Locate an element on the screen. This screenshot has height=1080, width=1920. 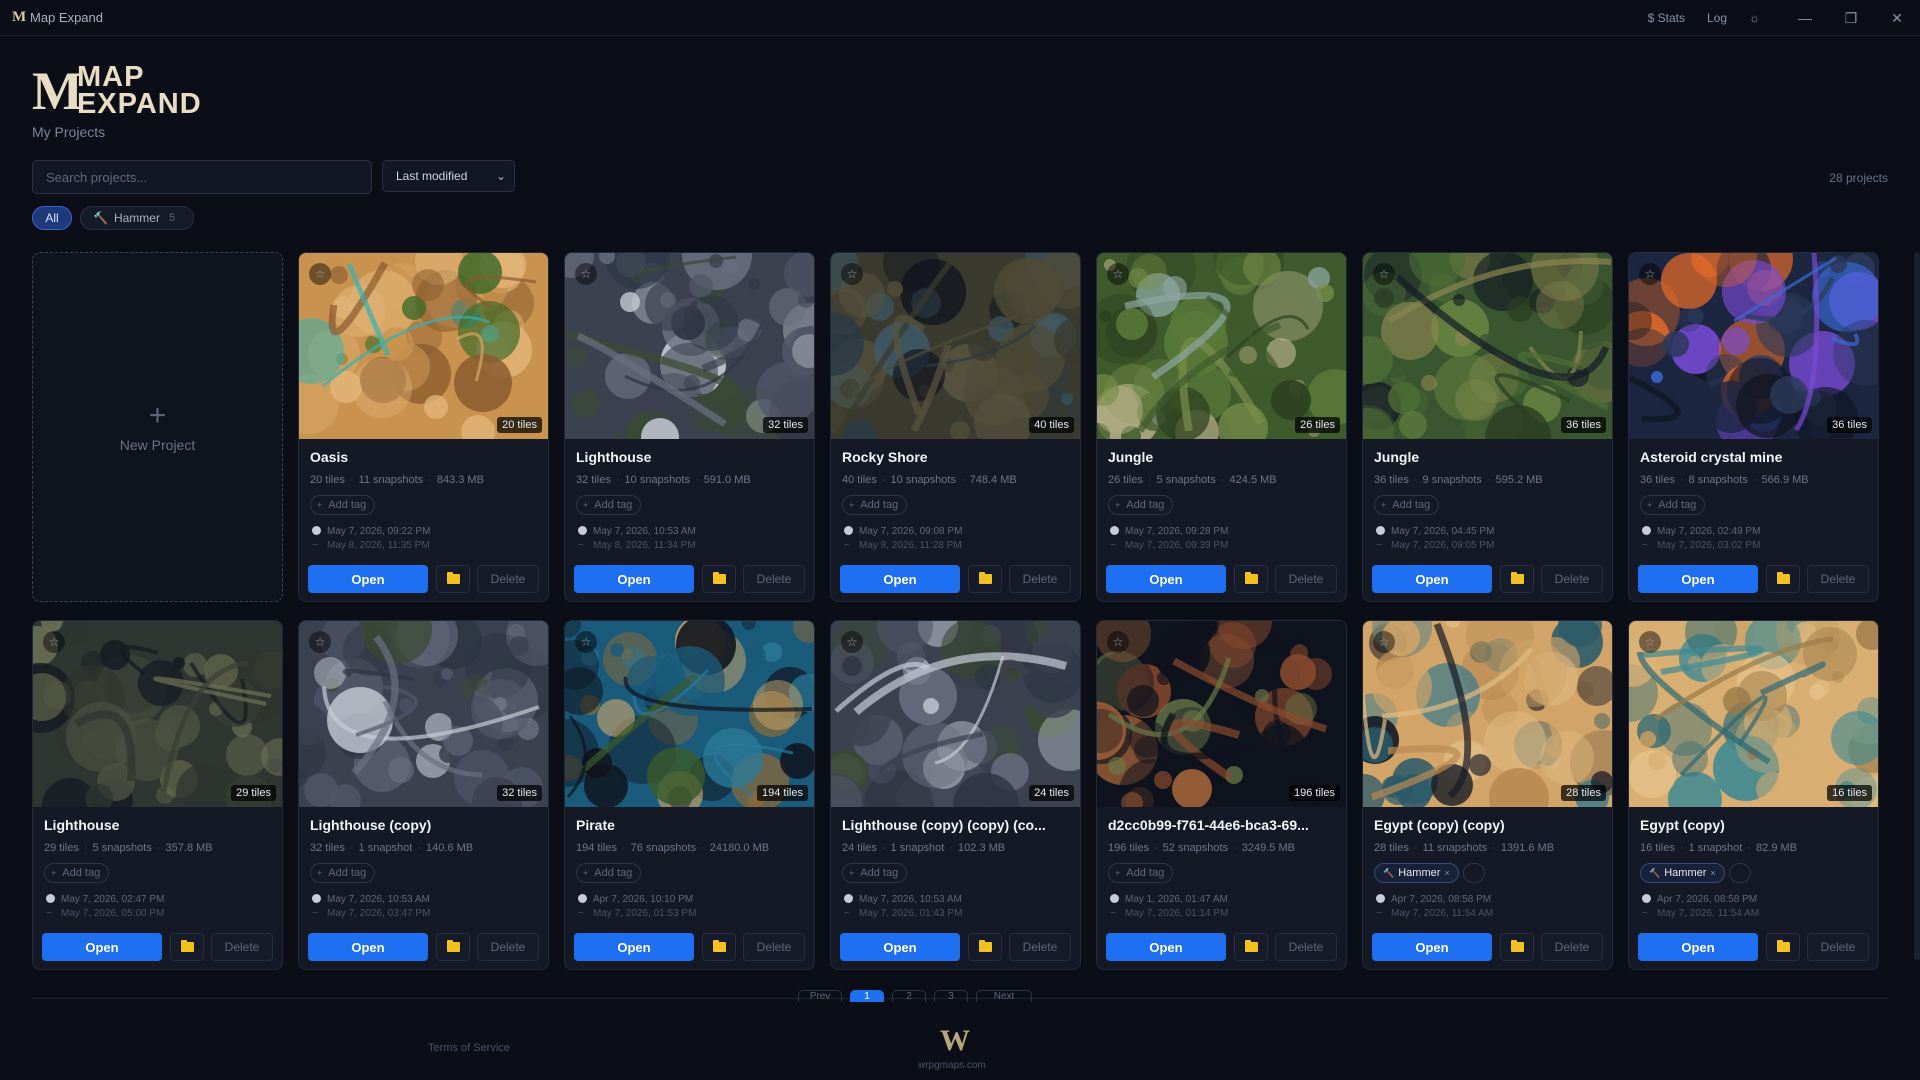
close-button: ✕ is located at coordinates (1897, 18).